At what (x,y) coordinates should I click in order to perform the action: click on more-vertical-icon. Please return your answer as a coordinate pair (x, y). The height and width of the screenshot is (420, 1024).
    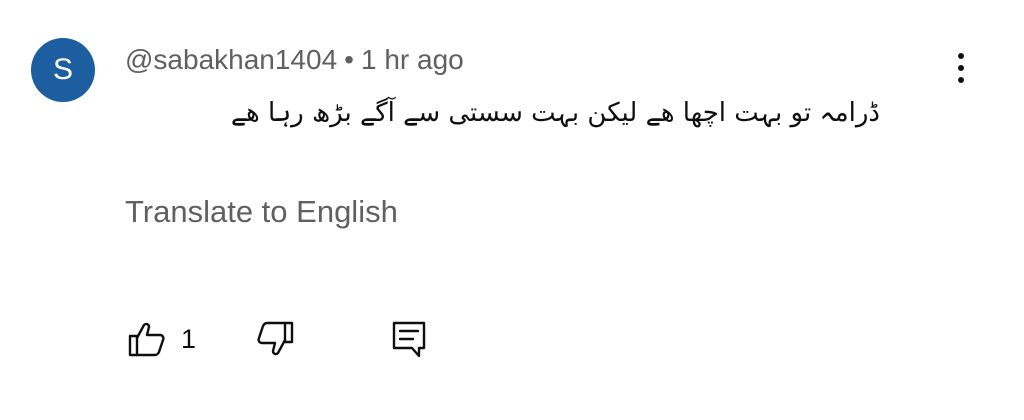
    Looking at the image, I should click on (961, 56).